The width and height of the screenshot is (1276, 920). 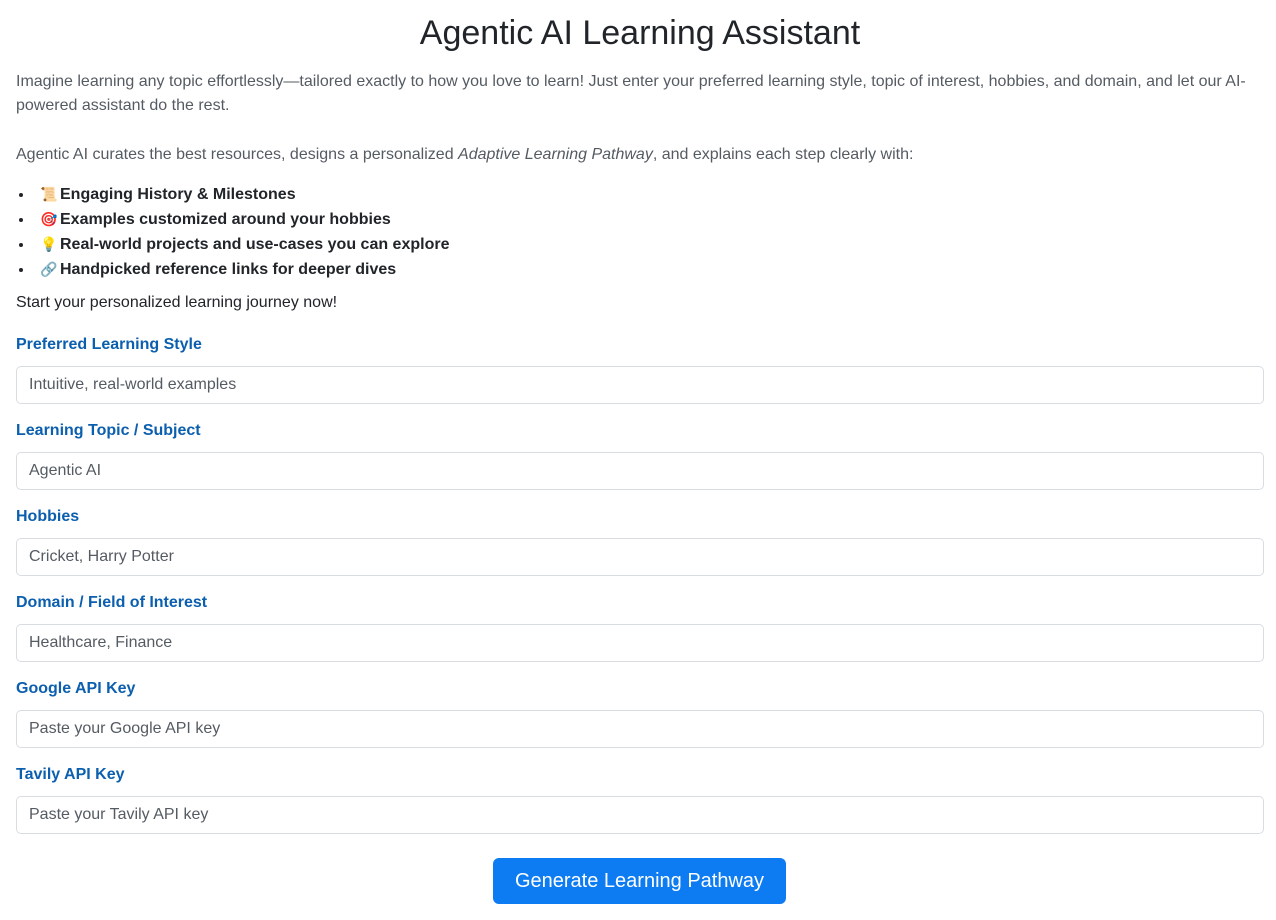 I want to click on target-icon: 🎯, so click(x=49, y=219).